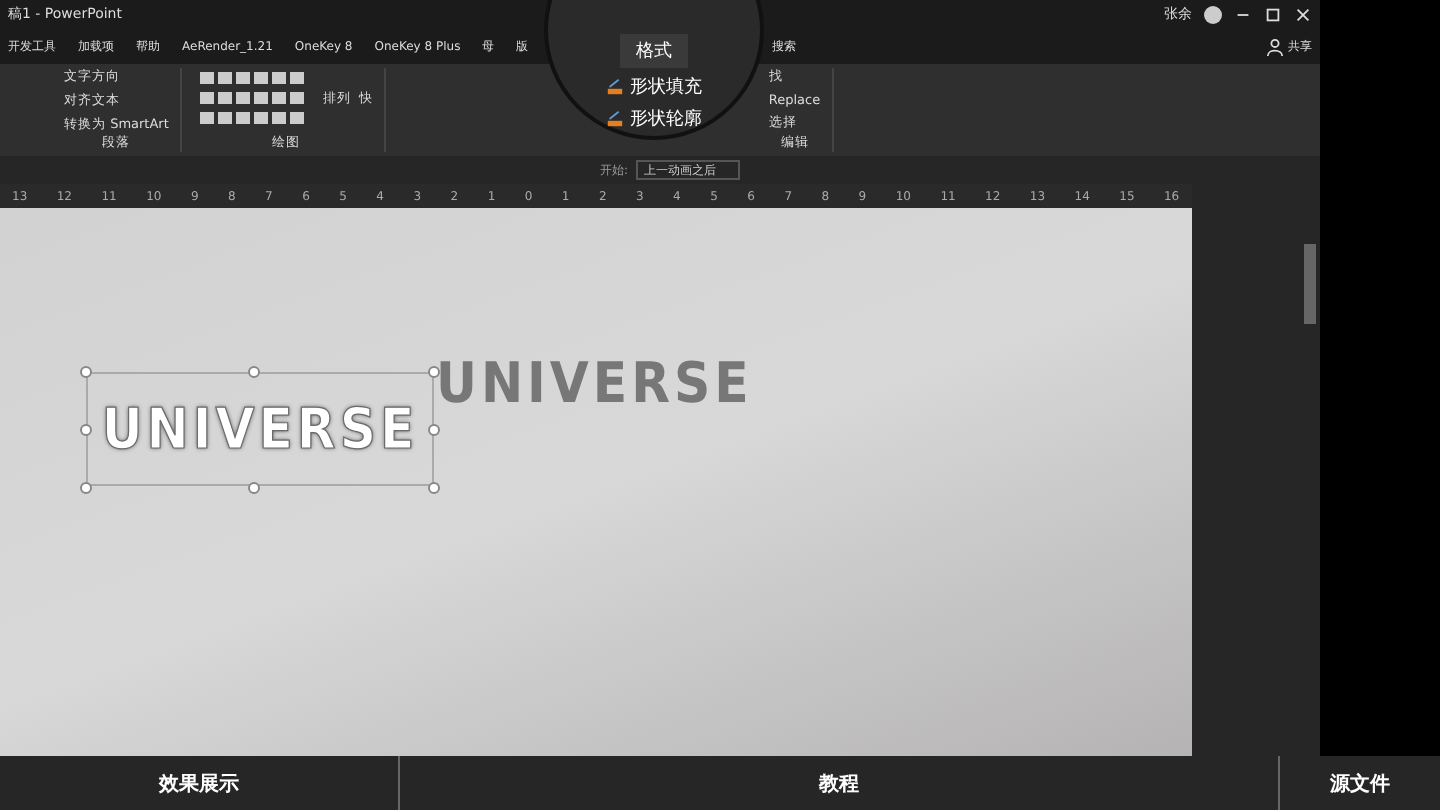  I want to click on ribbon-command: 形状轮廓, so click(654, 119).